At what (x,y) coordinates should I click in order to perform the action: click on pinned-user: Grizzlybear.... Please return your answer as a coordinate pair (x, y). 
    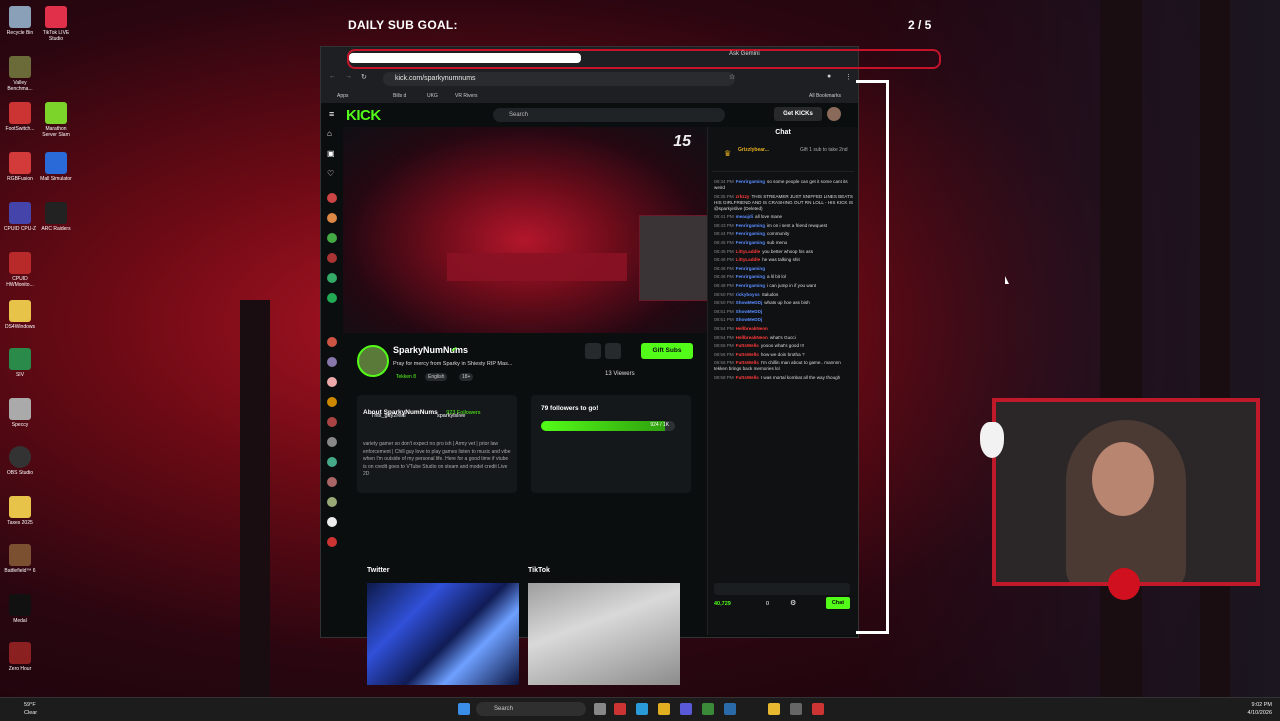
    Looking at the image, I should click on (753, 150).